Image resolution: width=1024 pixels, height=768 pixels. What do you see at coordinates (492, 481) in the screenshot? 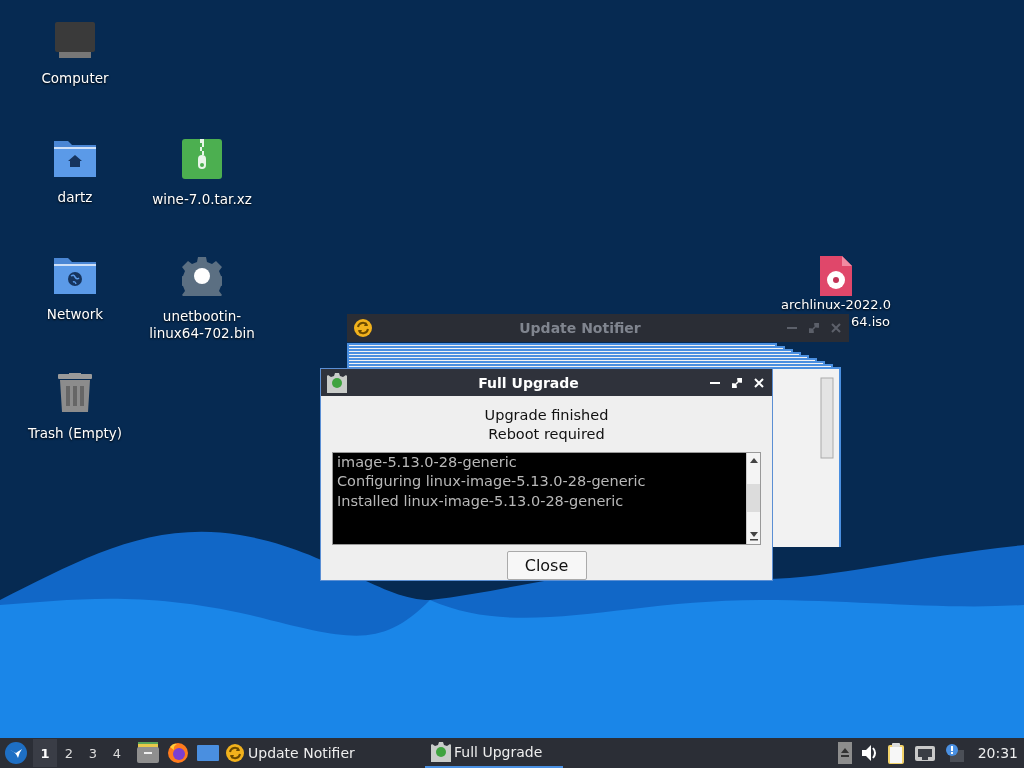
I see `log-line: Configuring linux-image-5.13.0-28-generic` at bounding box center [492, 481].